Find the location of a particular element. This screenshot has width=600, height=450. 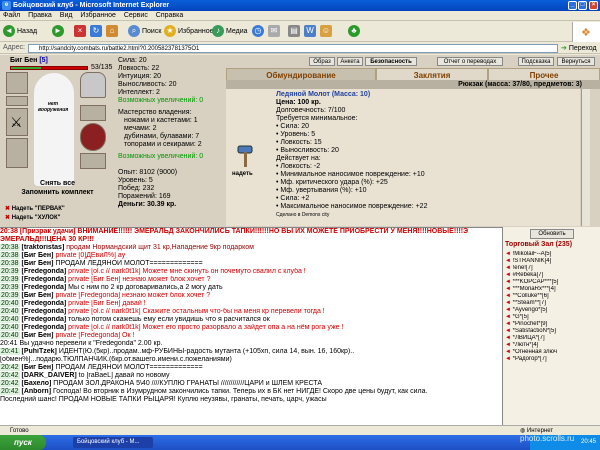

shield-icon is located at coordinates (93, 137).